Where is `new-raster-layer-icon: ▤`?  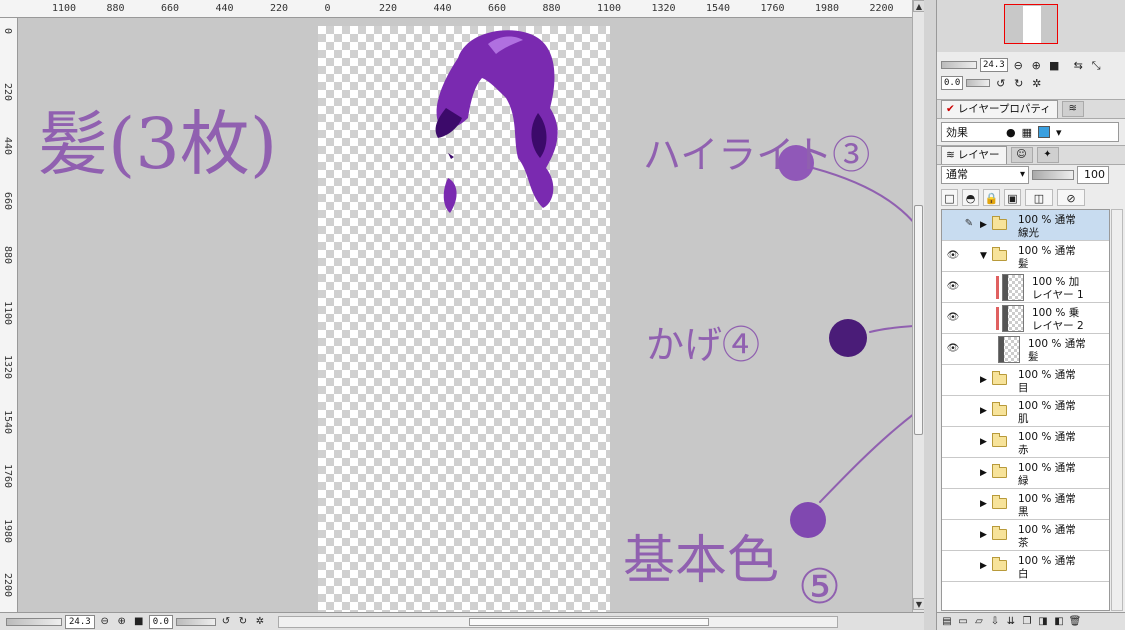 new-raster-layer-icon: ▤ is located at coordinates (947, 622).